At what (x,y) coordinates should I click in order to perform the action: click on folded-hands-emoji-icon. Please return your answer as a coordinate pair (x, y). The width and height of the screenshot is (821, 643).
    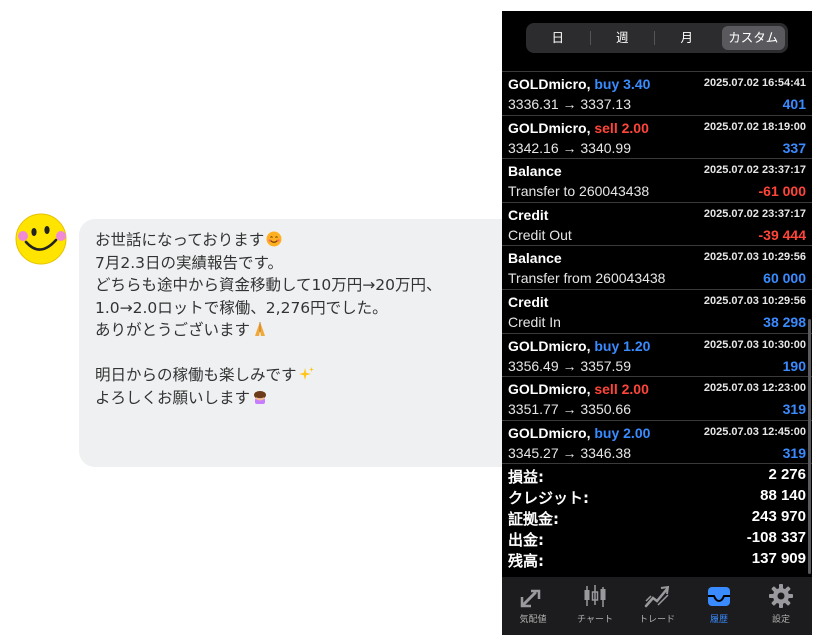
    Looking at the image, I should click on (260, 329).